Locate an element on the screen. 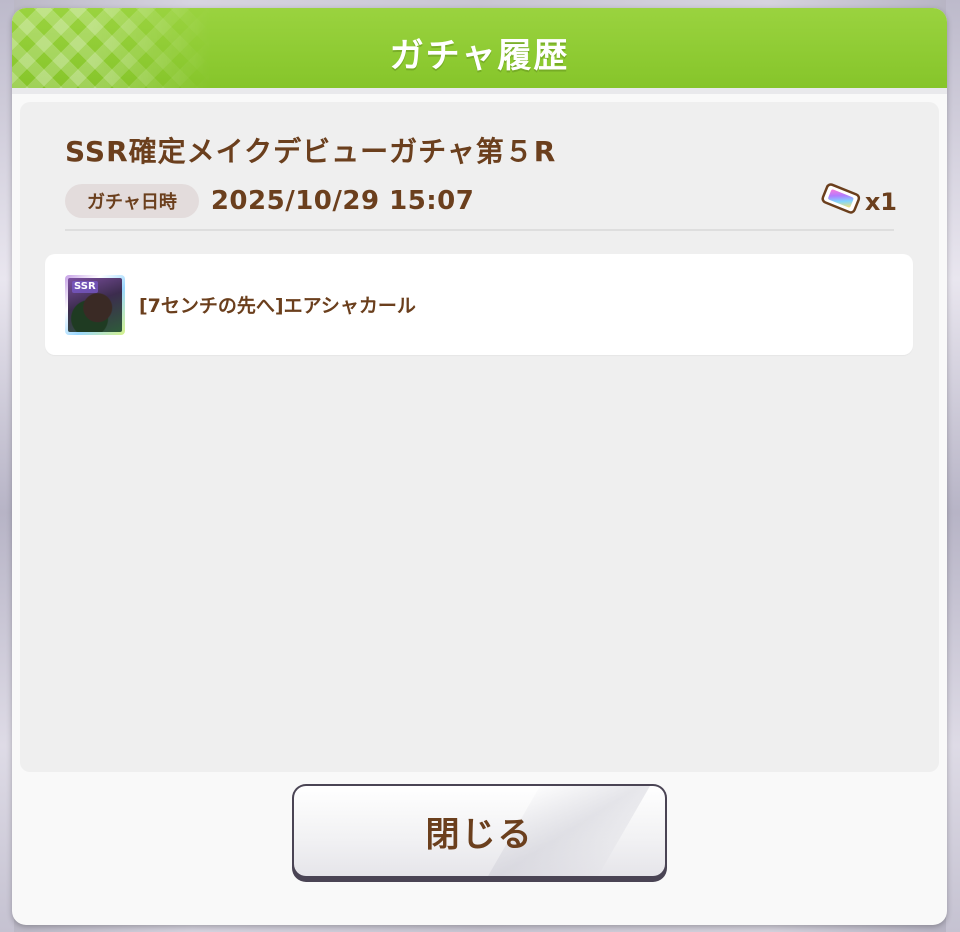 The width and height of the screenshot is (960, 932). ticket-count: x1 is located at coordinates (858, 198).